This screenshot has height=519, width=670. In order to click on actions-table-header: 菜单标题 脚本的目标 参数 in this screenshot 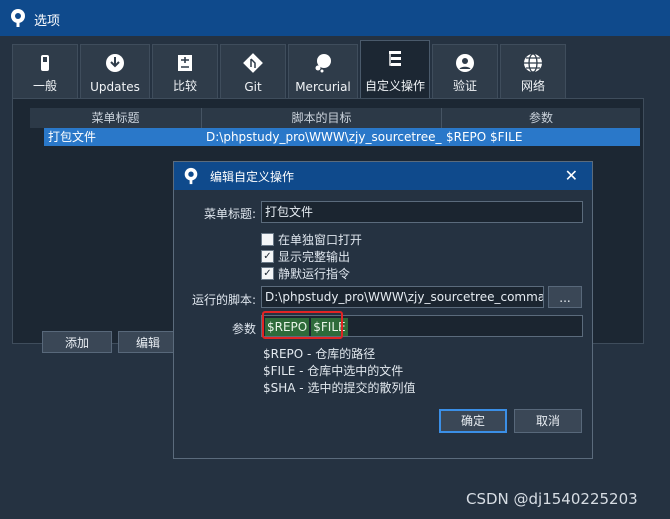, I will do `click(335, 118)`.